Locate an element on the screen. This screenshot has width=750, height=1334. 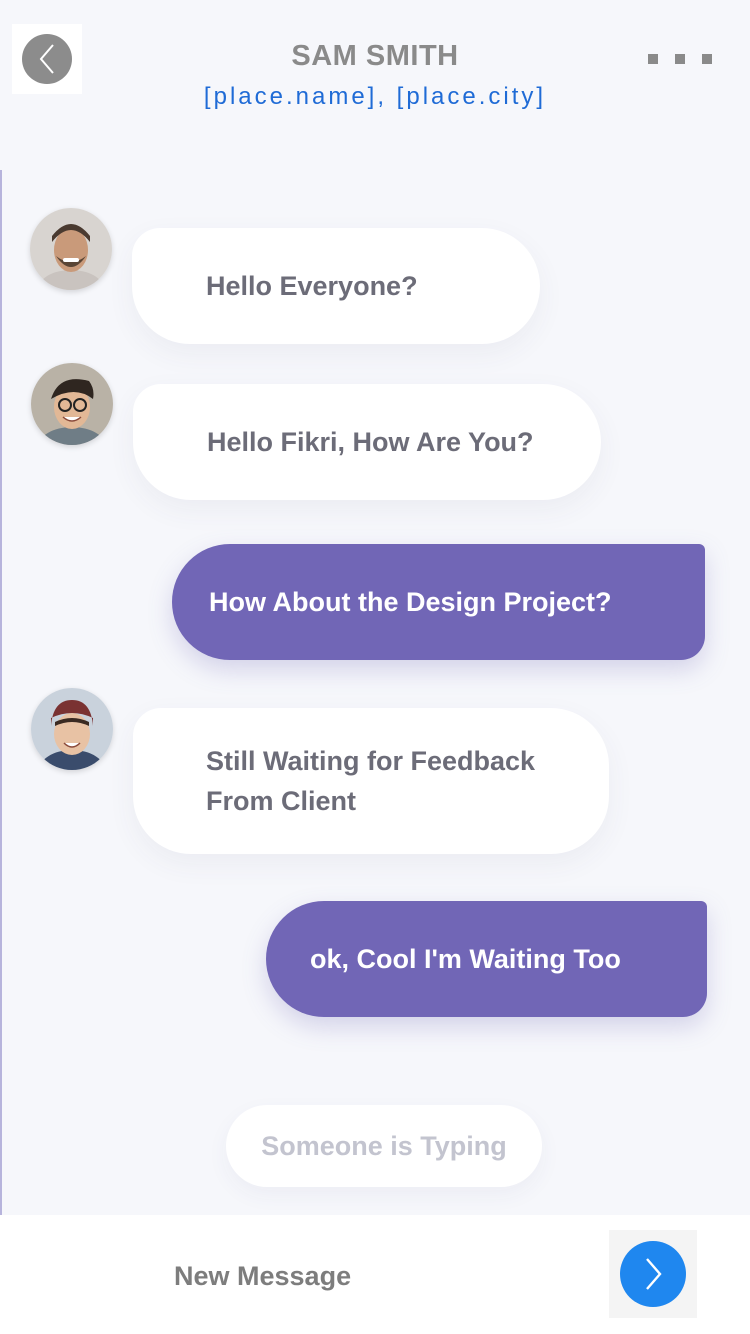
typing-indicator: Someone is Typing is located at coordinates (384, 1146).